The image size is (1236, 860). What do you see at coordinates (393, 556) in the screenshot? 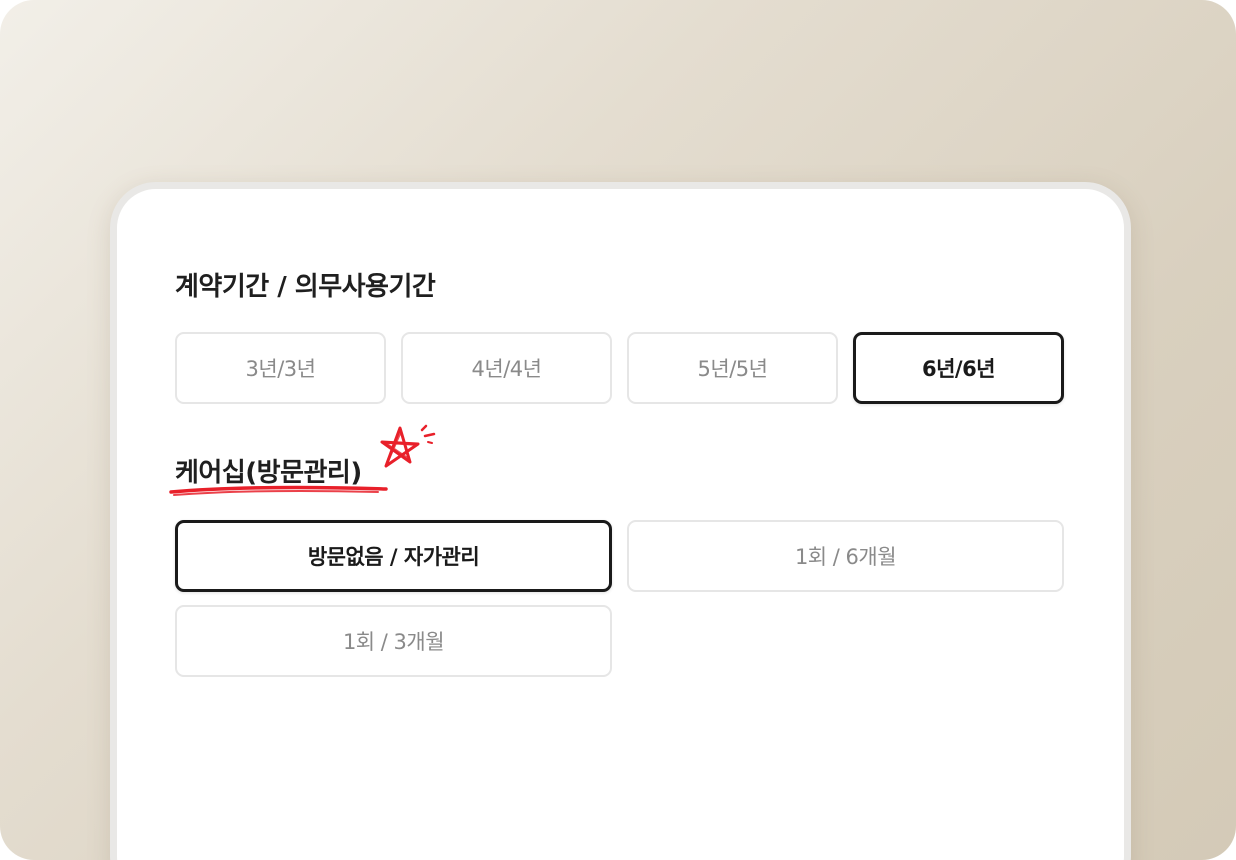
I see `care-option-none: 방문없음 / 자가관리` at bounding box center [393, 556].